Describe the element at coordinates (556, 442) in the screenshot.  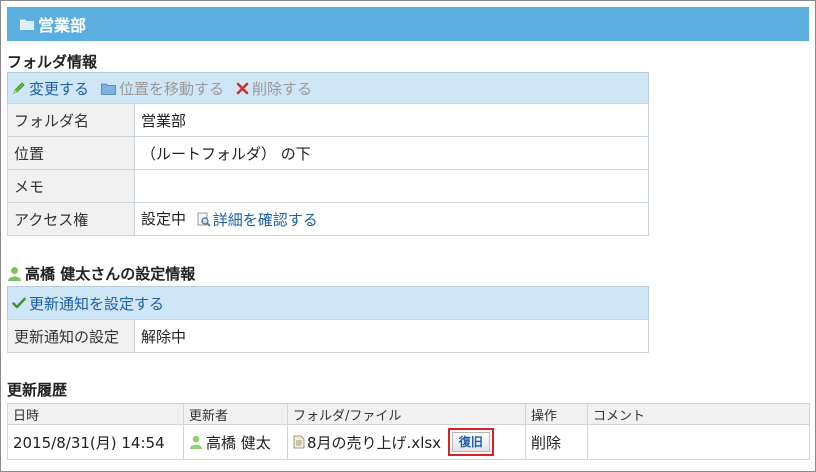
I see `history-operation: 削除` at that location.